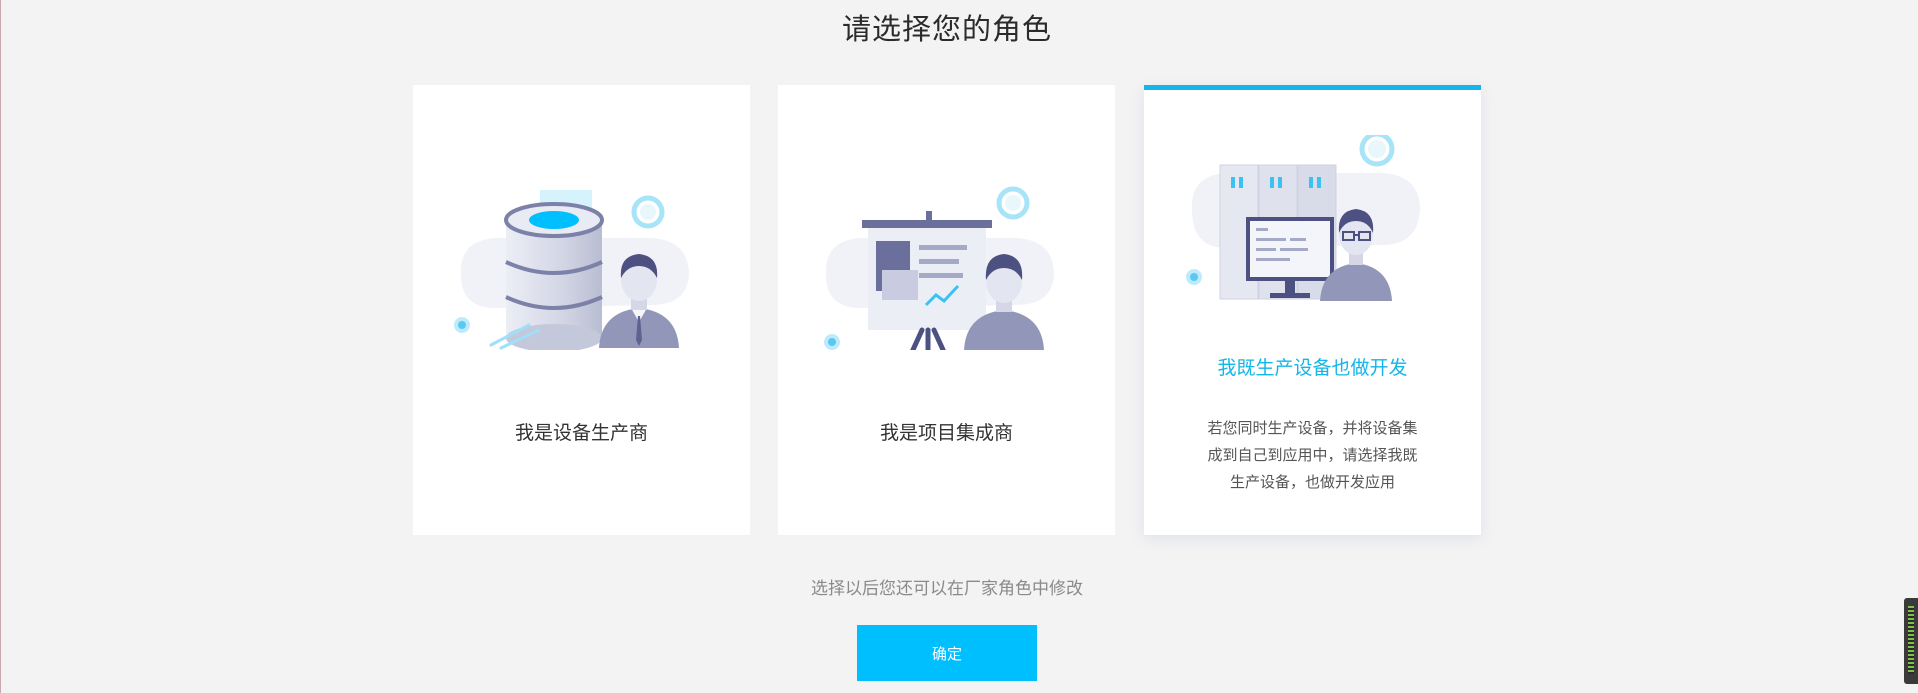 This screenshot has height=693, width=1918. Describe the element at coordinates (947, 653) in the screenshot. I see `confirm-button: 确定` at that location.